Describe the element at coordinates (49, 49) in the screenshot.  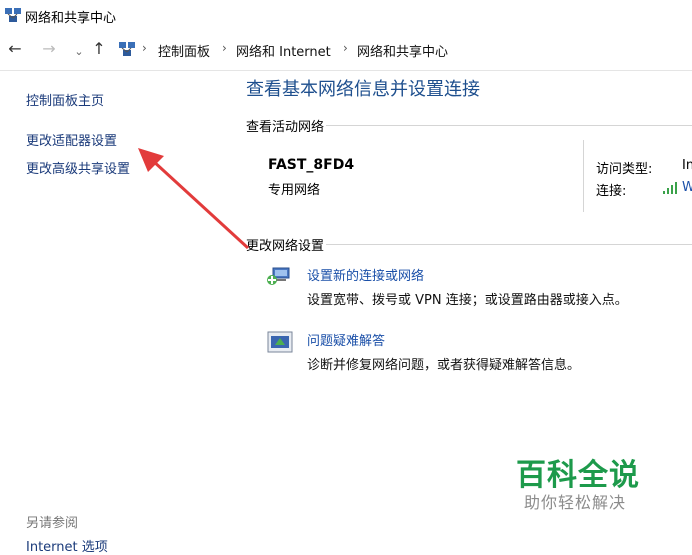
I see `forward-arrow-icon: →` at that location.